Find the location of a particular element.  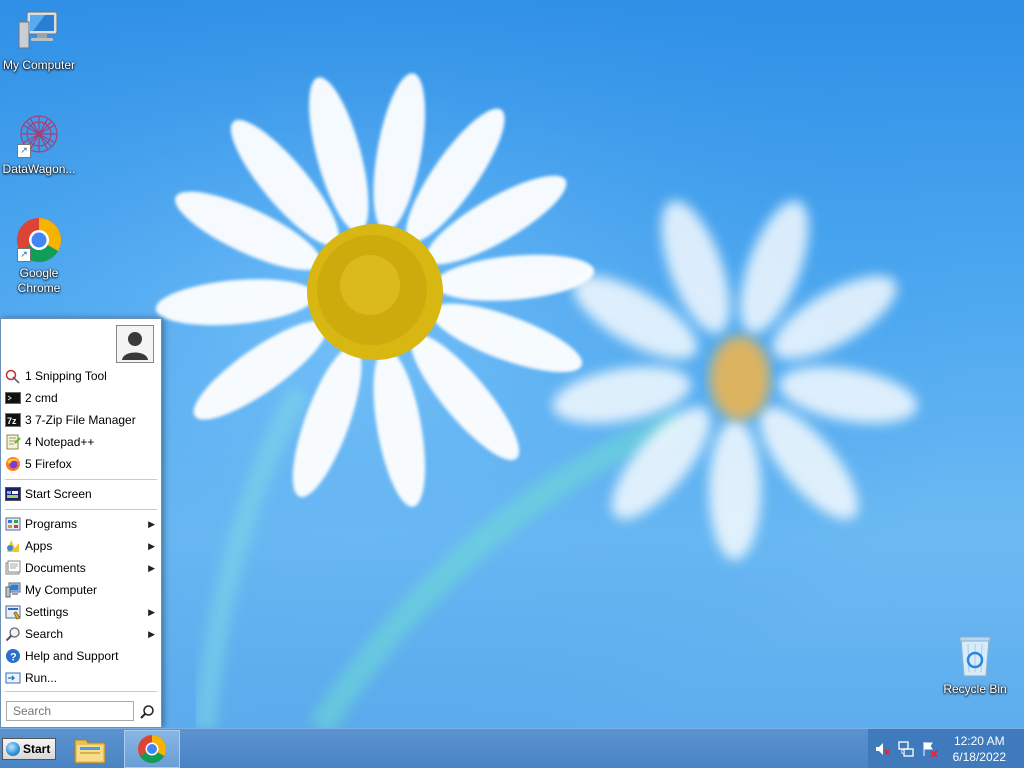

menu-item-label: Documents is located at coordinates (55, 568).